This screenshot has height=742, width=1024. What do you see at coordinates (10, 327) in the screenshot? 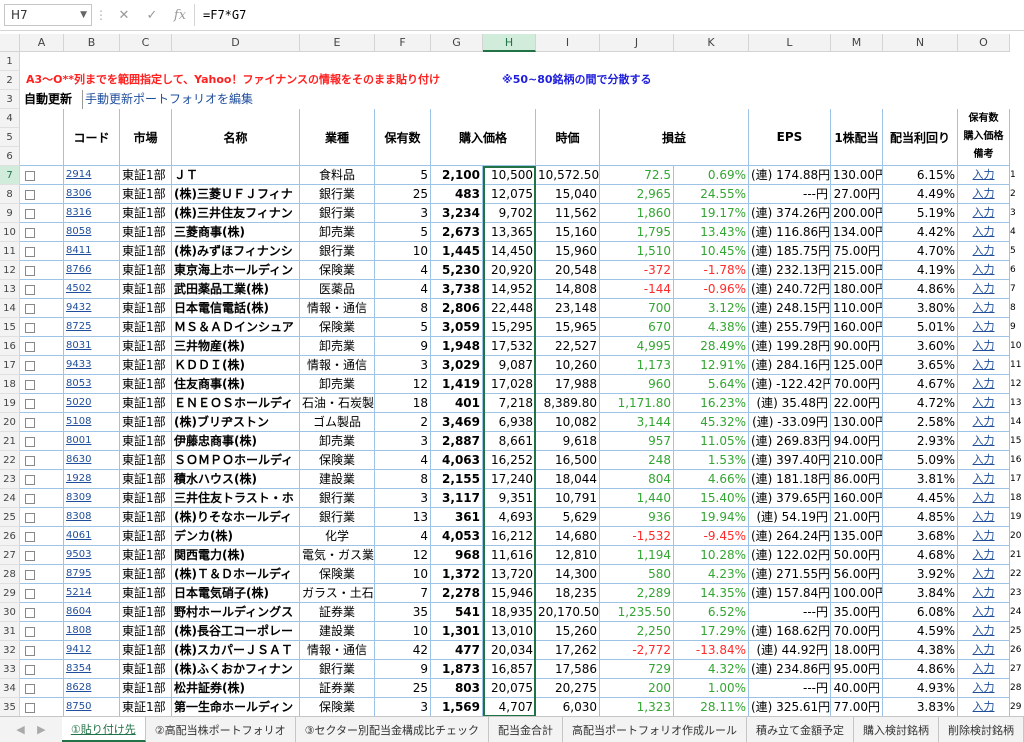
I see `row-header-15: 15` at bounding box center [10, 327].